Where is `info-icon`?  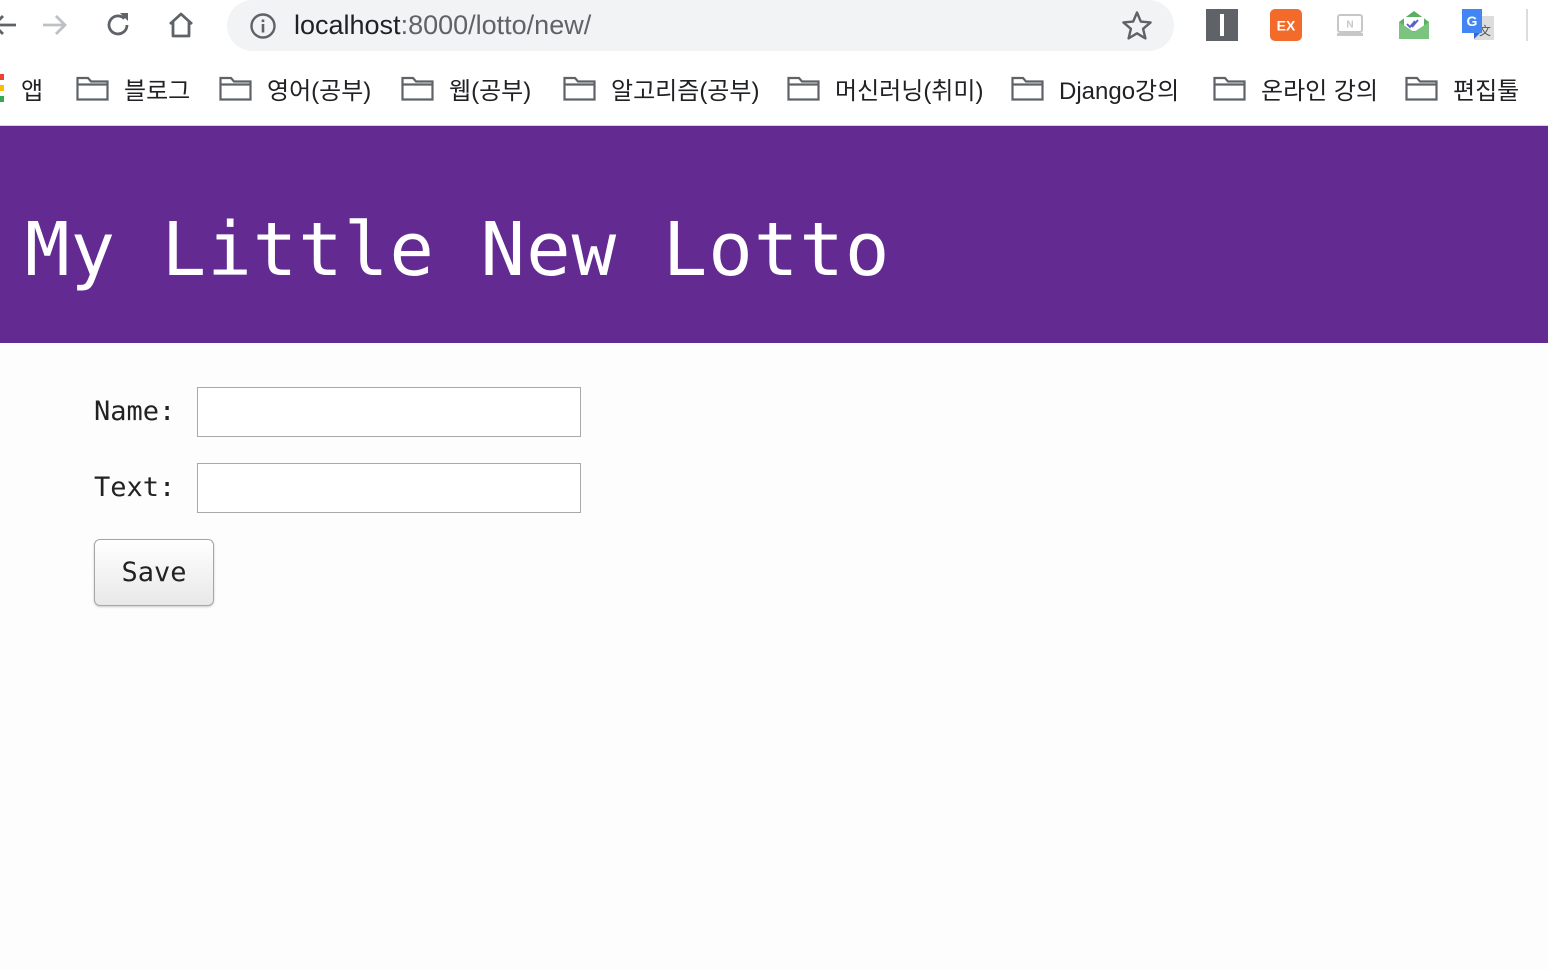 info-icon is located at coordinates (263, 26).